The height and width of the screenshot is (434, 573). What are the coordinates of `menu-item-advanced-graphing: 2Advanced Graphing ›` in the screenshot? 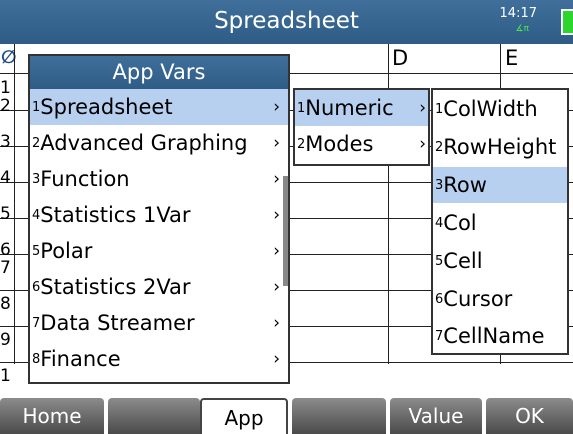 It's located at (159, 143).